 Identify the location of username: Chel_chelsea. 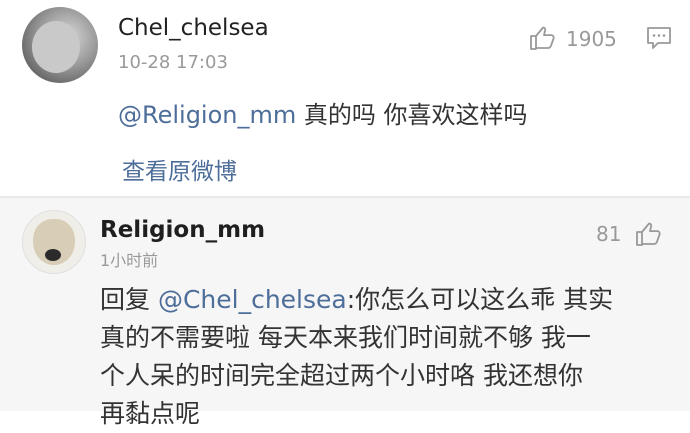
(193, 28).